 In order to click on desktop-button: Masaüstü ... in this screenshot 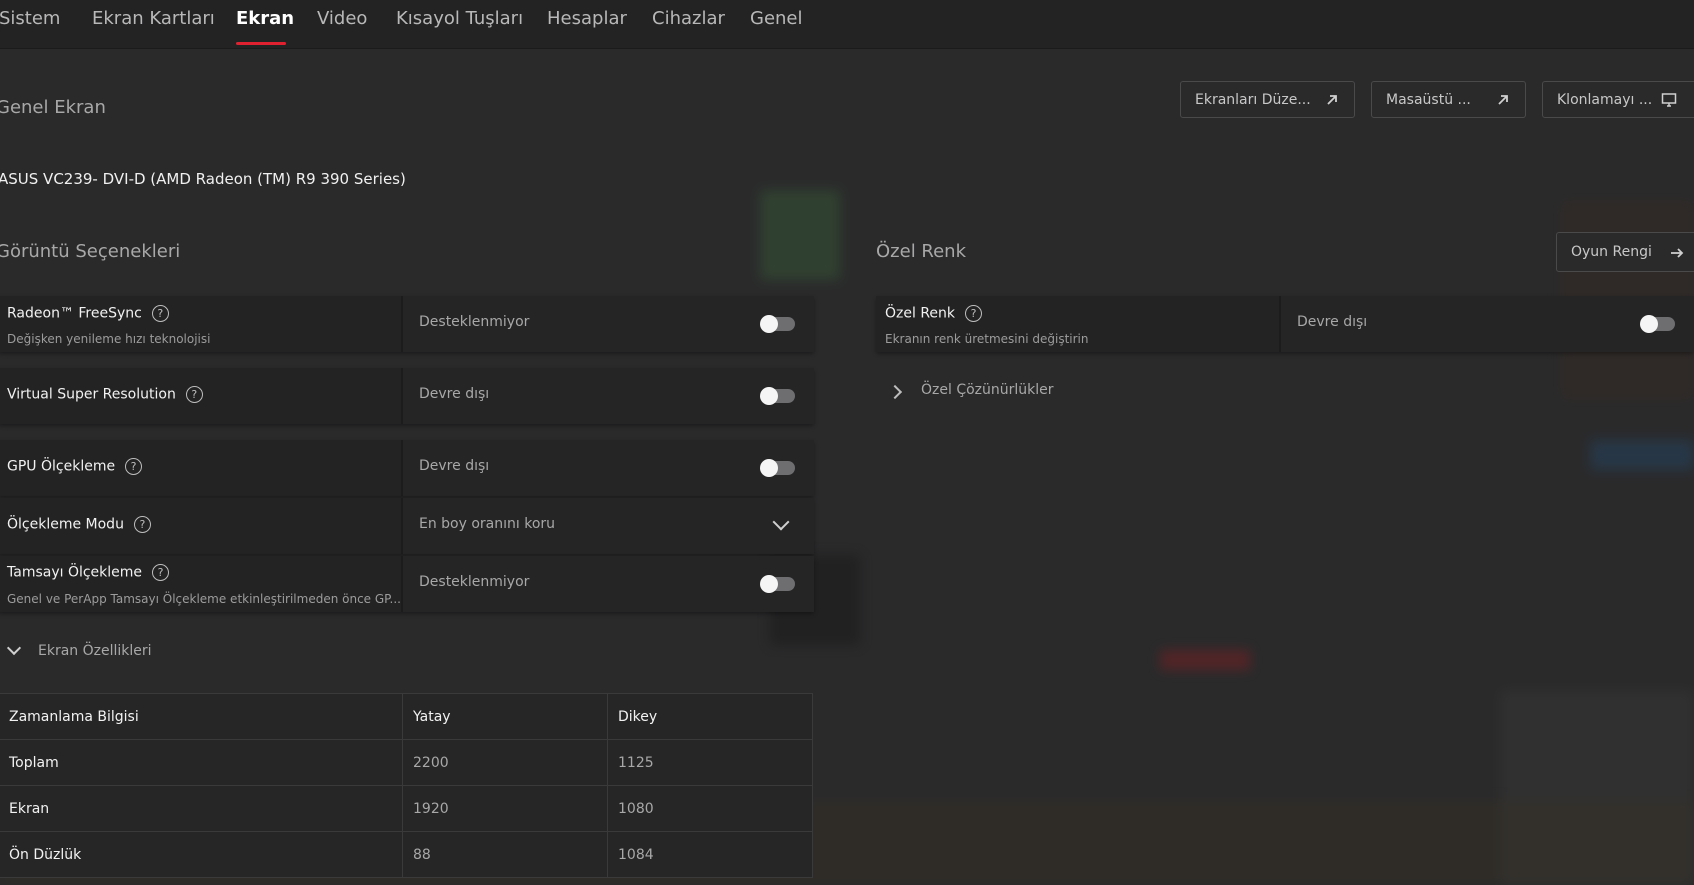, I will do `click(1448, 99)`.